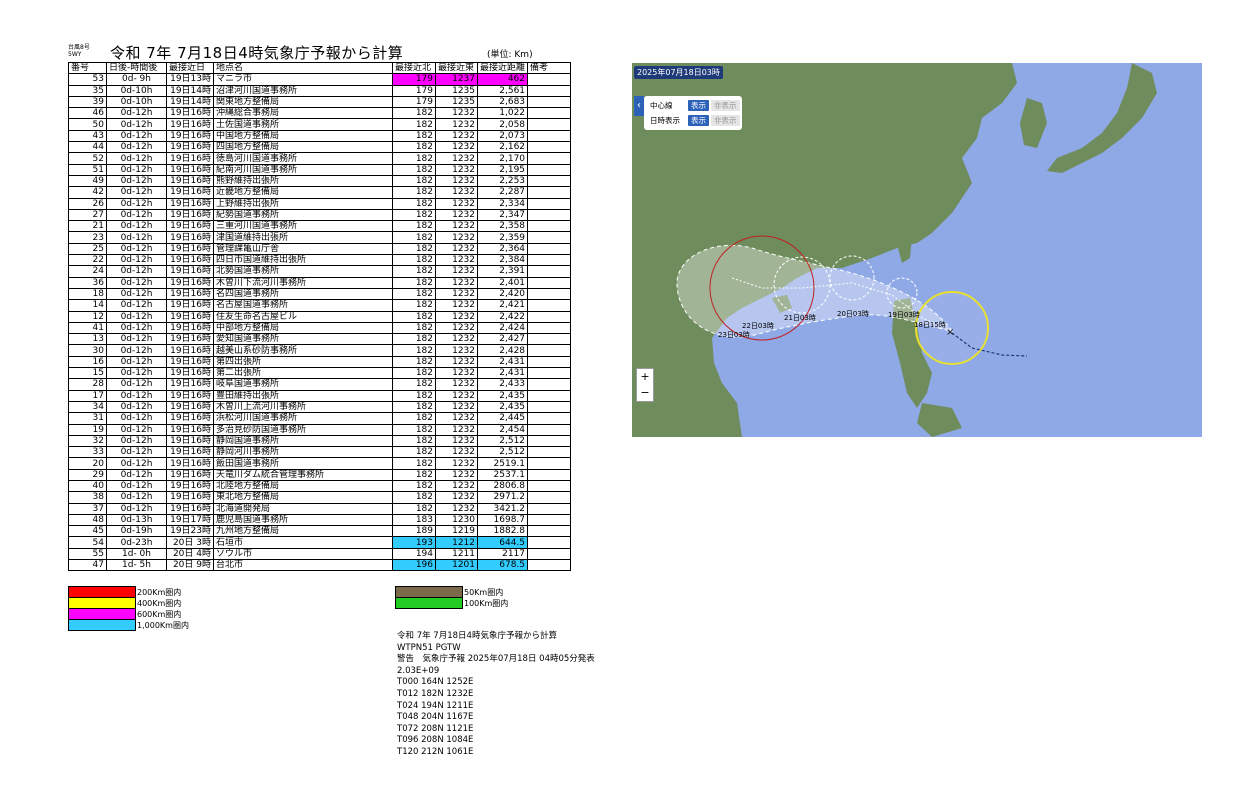  What do you see at coordinates (435, 705) in the screenshot?
I see `note-line: T024 194N 1211E` at bounding box center [435, 705].